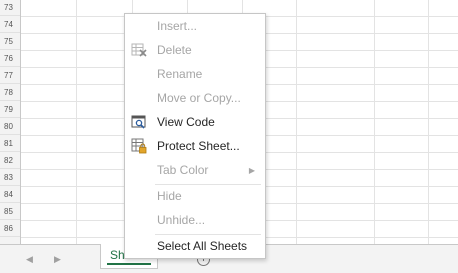  What do you see at coordinates (10, 144) in the screenshot?
I see `row-header: 81` at bounding box center [10, 144].